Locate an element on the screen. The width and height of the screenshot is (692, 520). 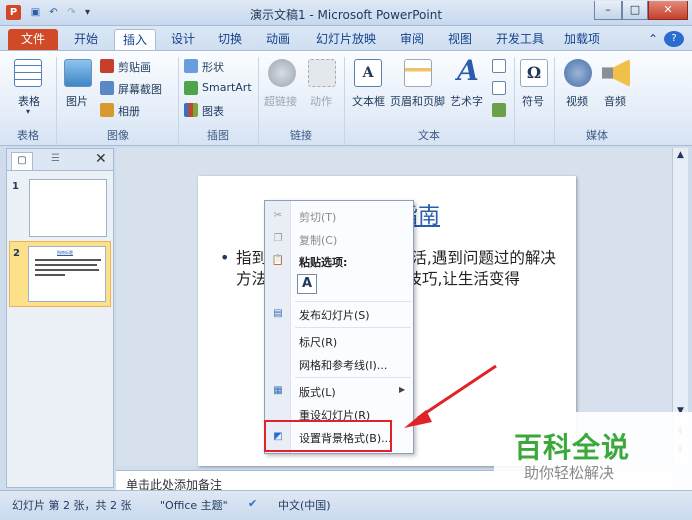
slide-number-icon is located at coordinates (499, 88).